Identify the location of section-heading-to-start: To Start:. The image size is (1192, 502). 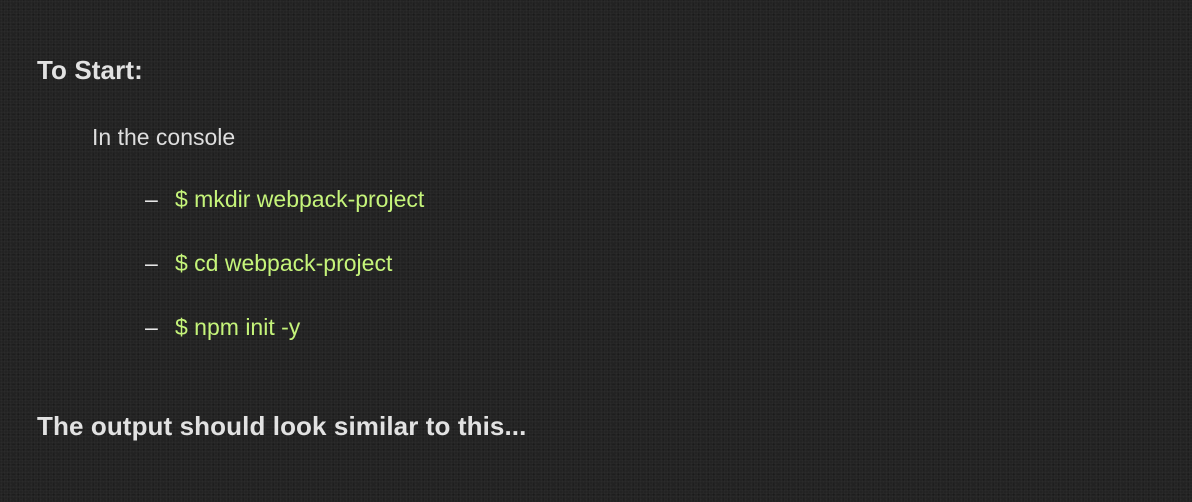
(90, 70).